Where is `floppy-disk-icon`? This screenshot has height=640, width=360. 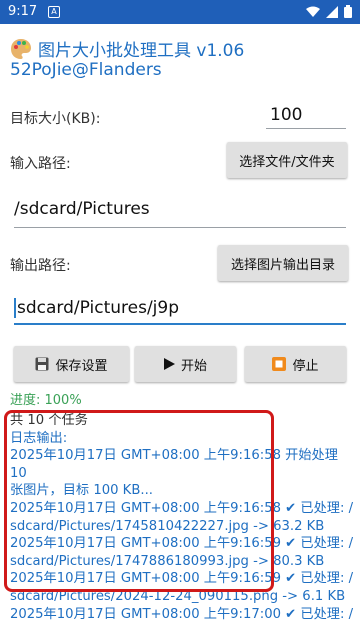 floppy-disk-icon is located at coordinates (42, 364).